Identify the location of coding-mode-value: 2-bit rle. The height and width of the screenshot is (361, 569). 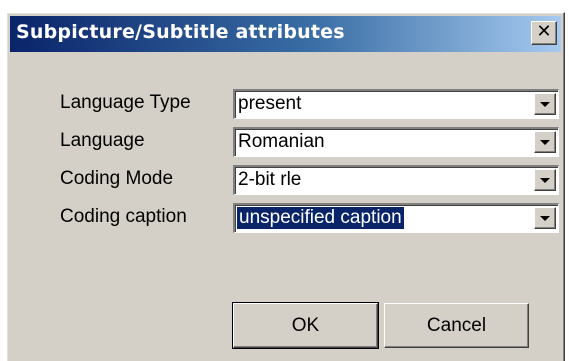
(270, 179).